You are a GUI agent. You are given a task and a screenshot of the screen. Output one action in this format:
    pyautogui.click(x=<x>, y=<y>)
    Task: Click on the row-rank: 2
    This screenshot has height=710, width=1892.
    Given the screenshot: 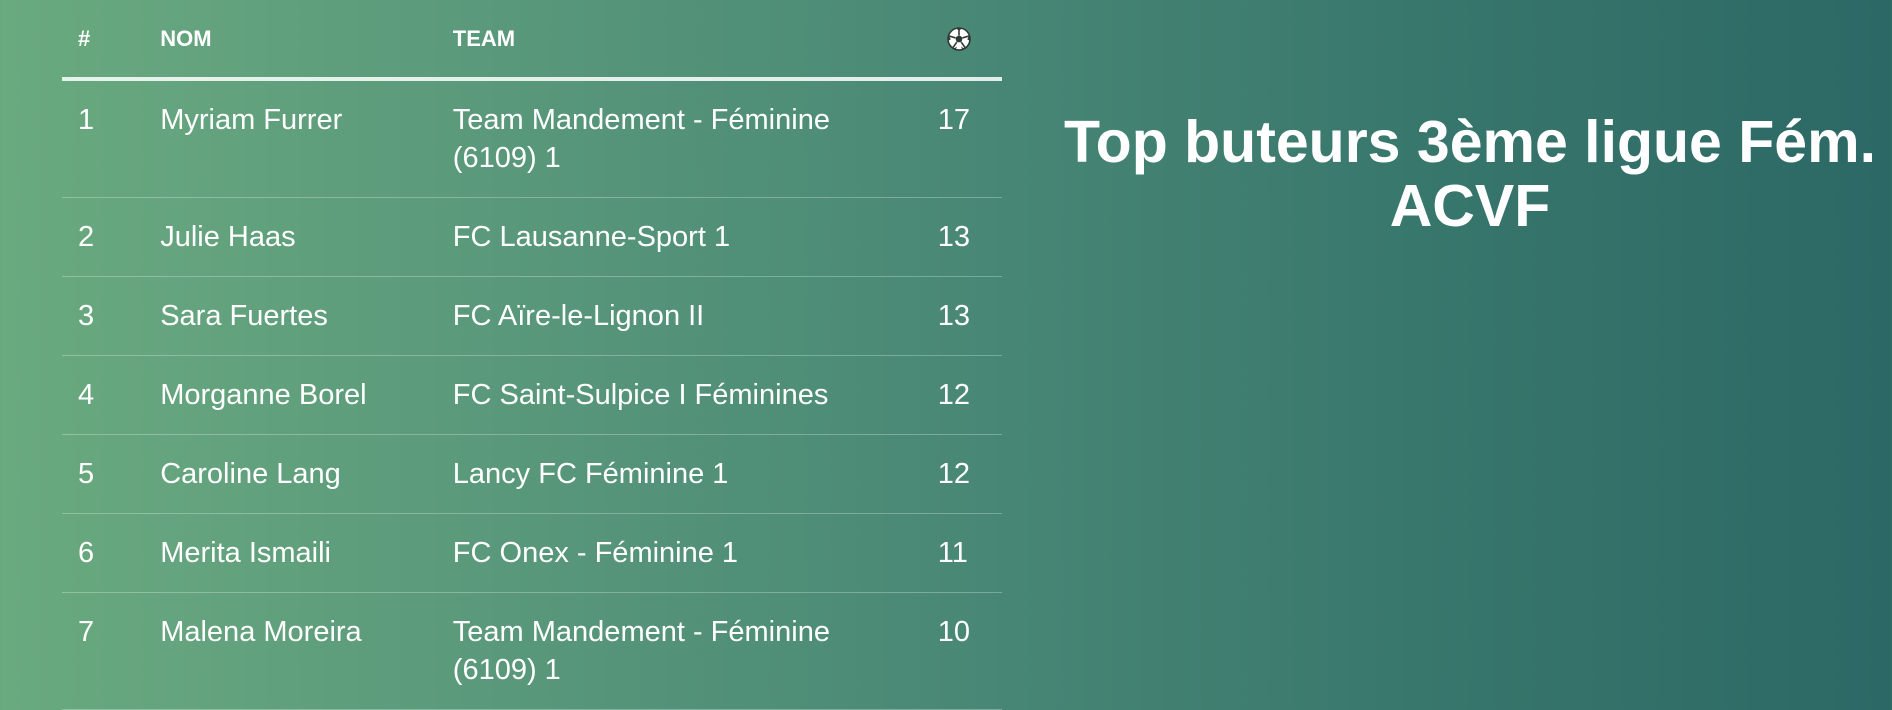 What is the action you would take?
    pyautogui.click(x=111, y=237)
    